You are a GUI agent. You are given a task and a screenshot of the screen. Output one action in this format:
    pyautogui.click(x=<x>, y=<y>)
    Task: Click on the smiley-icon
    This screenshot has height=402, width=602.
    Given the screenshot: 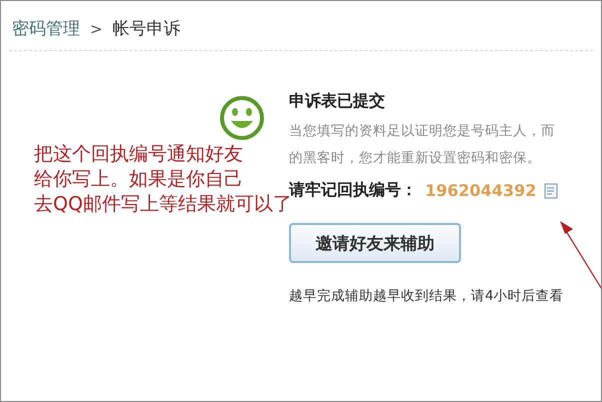 What is the action you would take?
    pyautogui.click(x=242, y=118)
    